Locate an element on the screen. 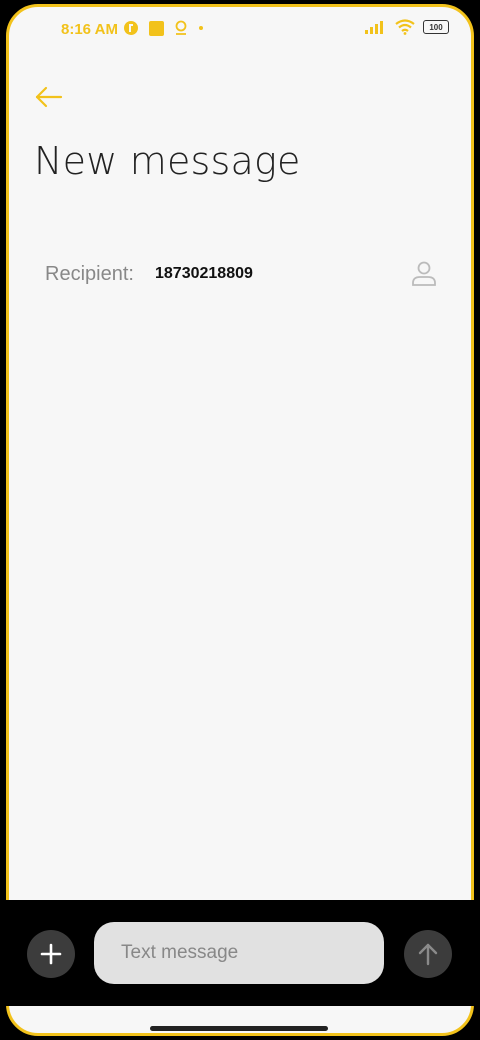  signal-icon is located at coordinates (374, 27).